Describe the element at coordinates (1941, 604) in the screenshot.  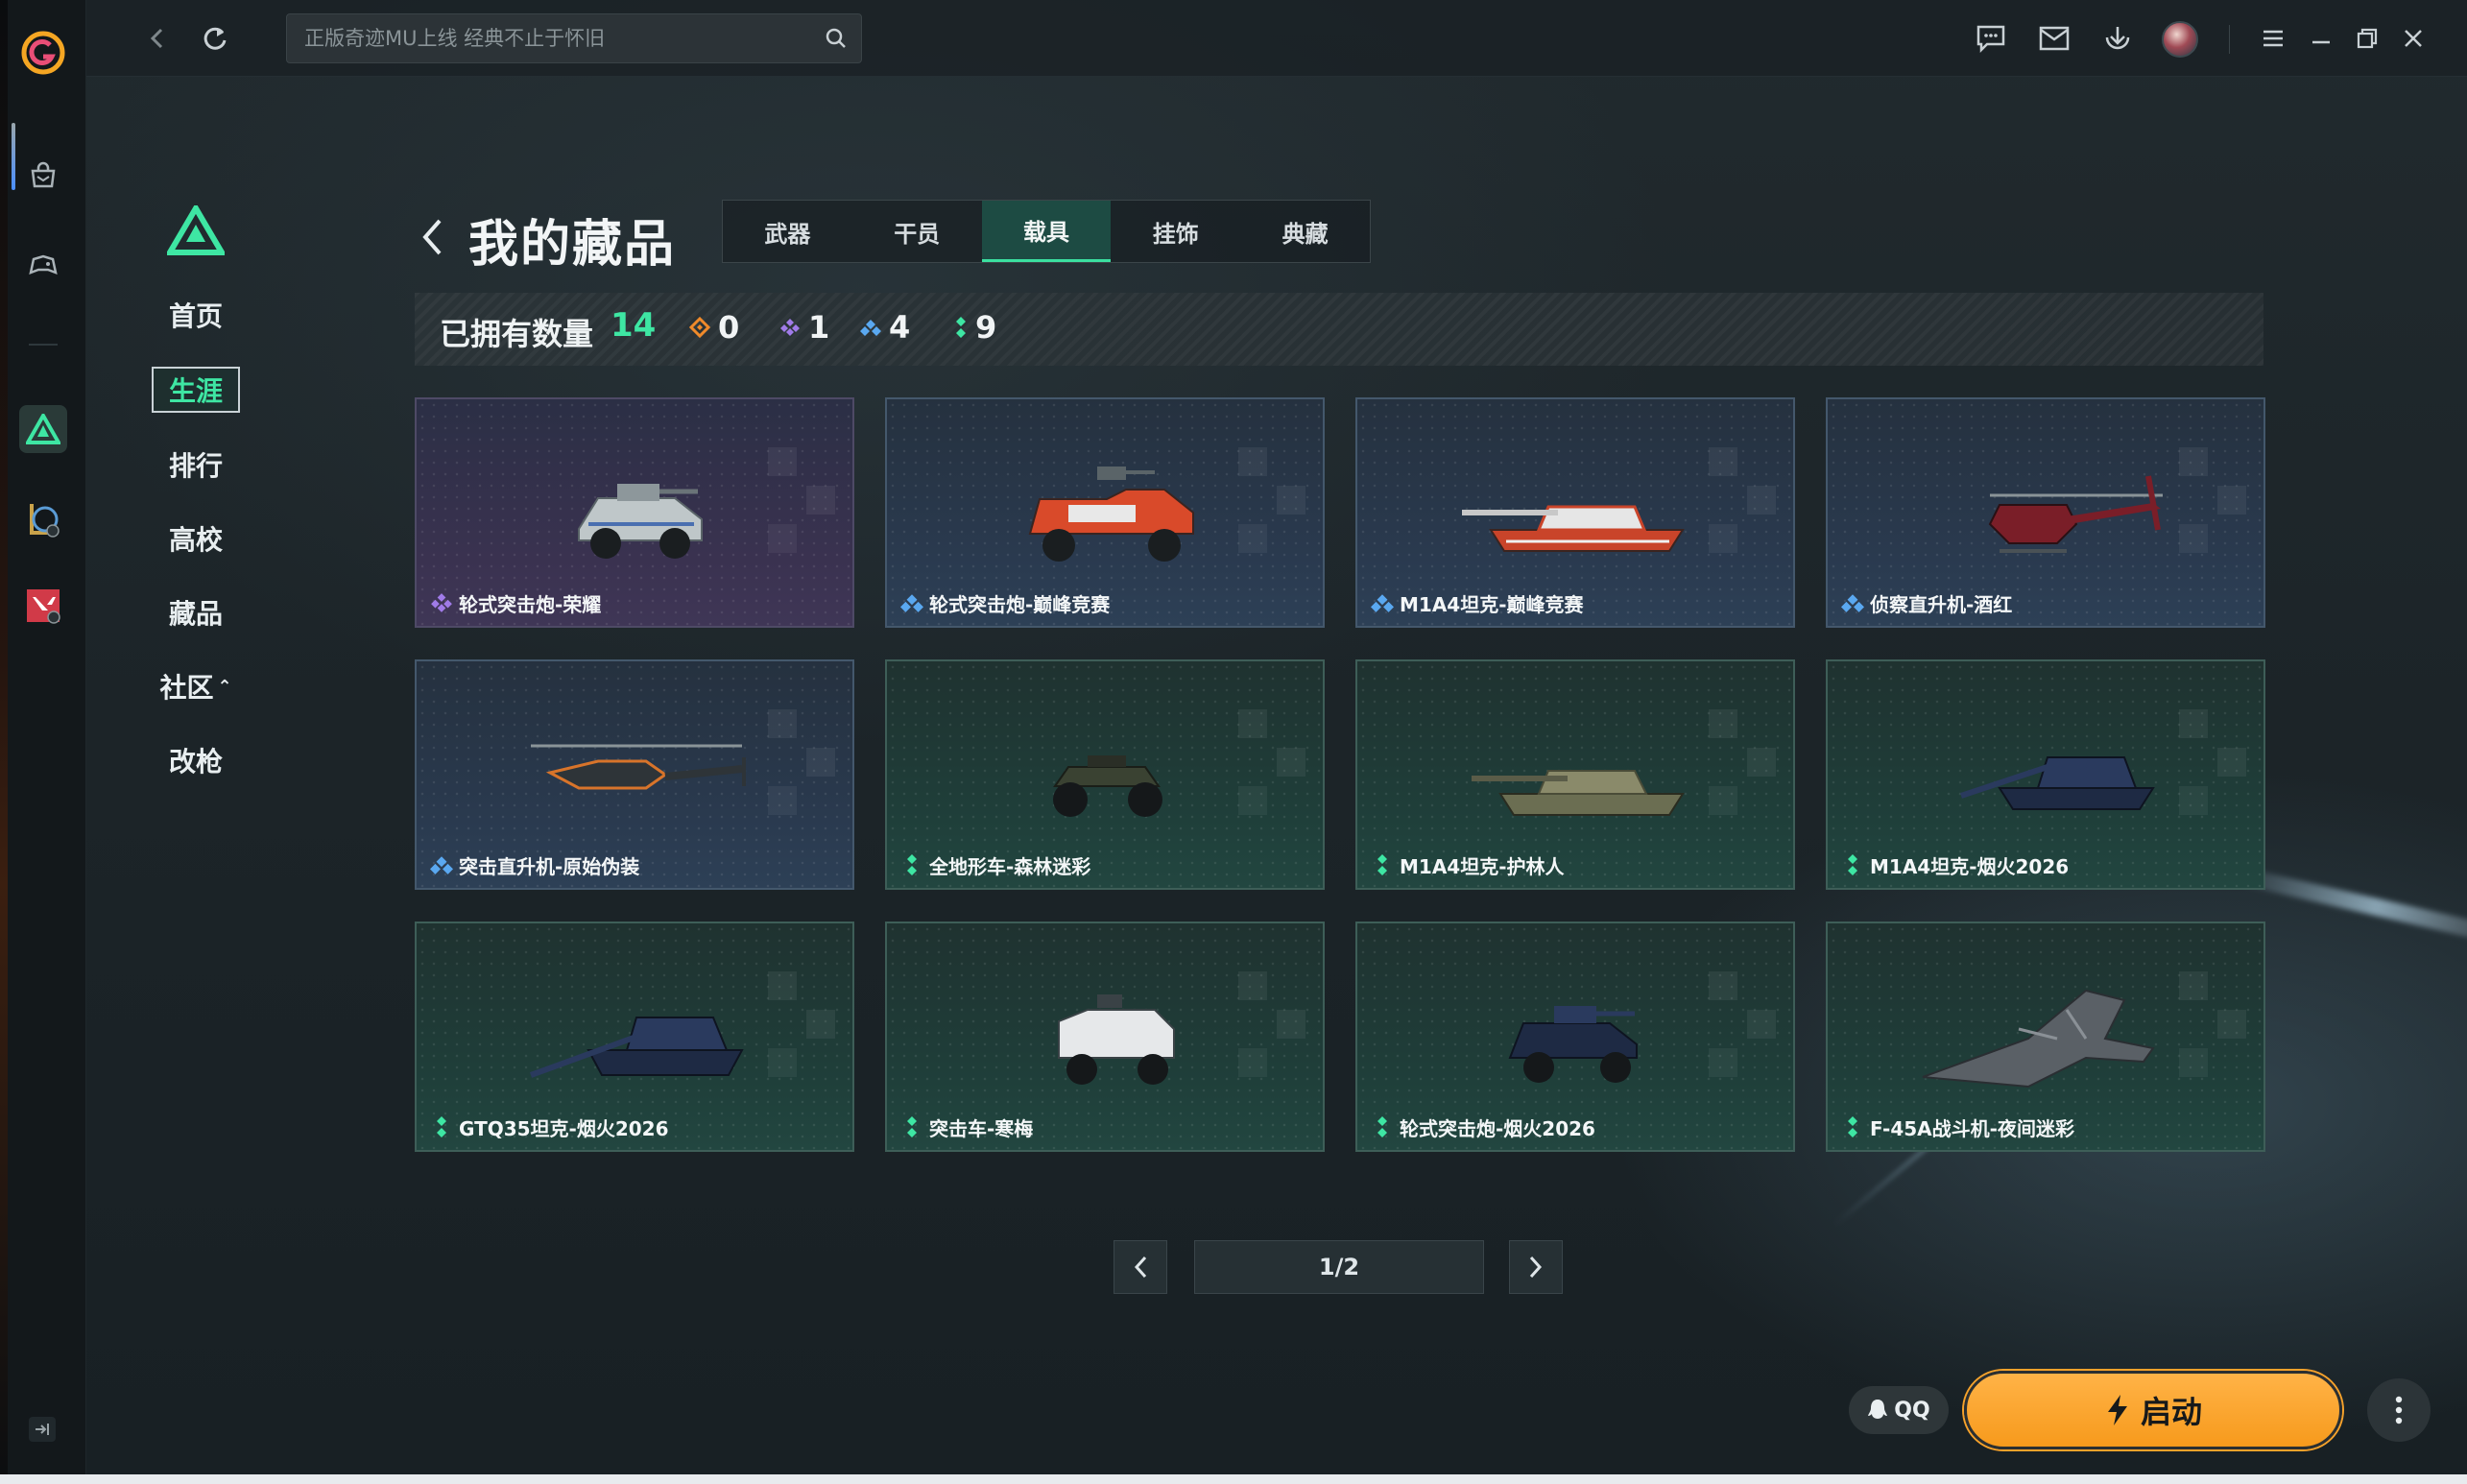
I see `vehicle-name: 侦察直升机-酒红` at that location.